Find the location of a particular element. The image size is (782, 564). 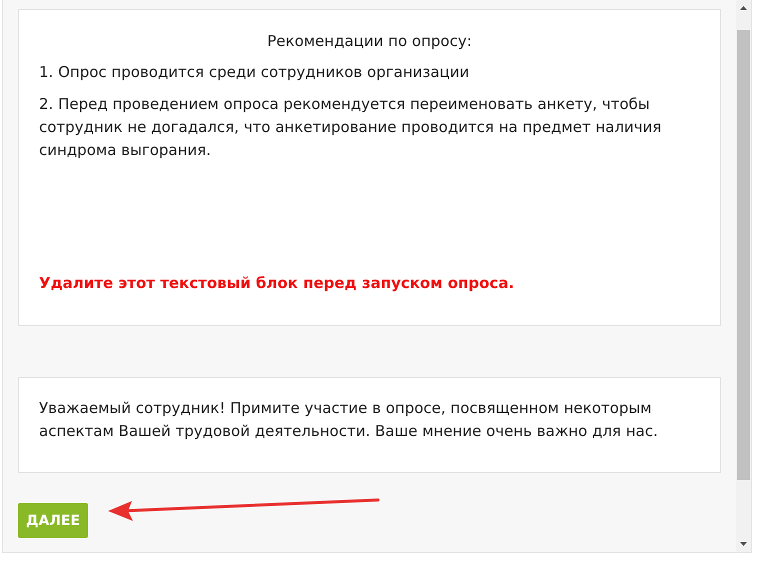

recommendation-text: 2. Перед проведением опроса рекомендуется переименовать анкету, чтобы сотрудник не догадался, что анкетирование проводится на предмет наличия синдрома выгорания. is located at coordinates (350, 127).